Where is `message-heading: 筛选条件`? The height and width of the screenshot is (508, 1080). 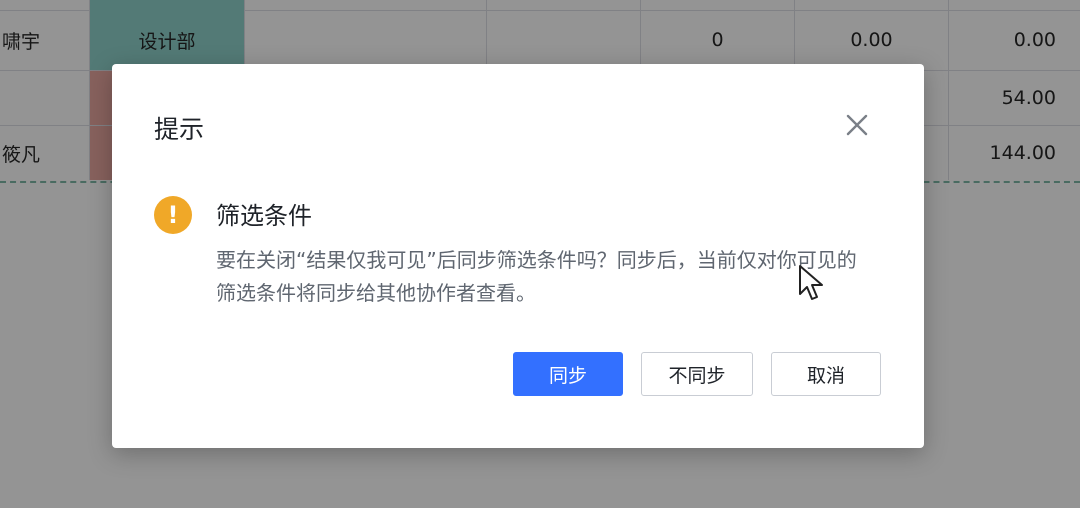
message-heading: 筛选条件 is located at coordinates (264, 216).